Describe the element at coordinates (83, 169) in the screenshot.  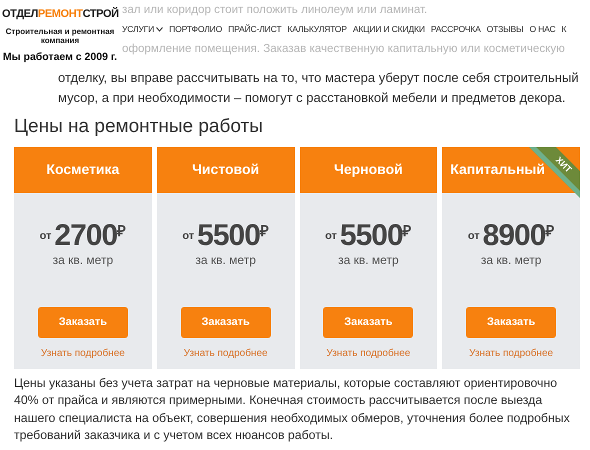
I see `plan-title: Косметика` at that location.